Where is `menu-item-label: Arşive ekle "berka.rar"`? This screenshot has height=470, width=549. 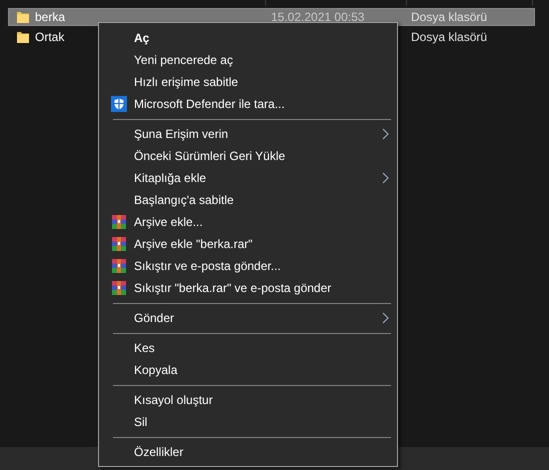
menu-item-label: Arşive ekle "berka.rar" is located at coordinates (194, 244).